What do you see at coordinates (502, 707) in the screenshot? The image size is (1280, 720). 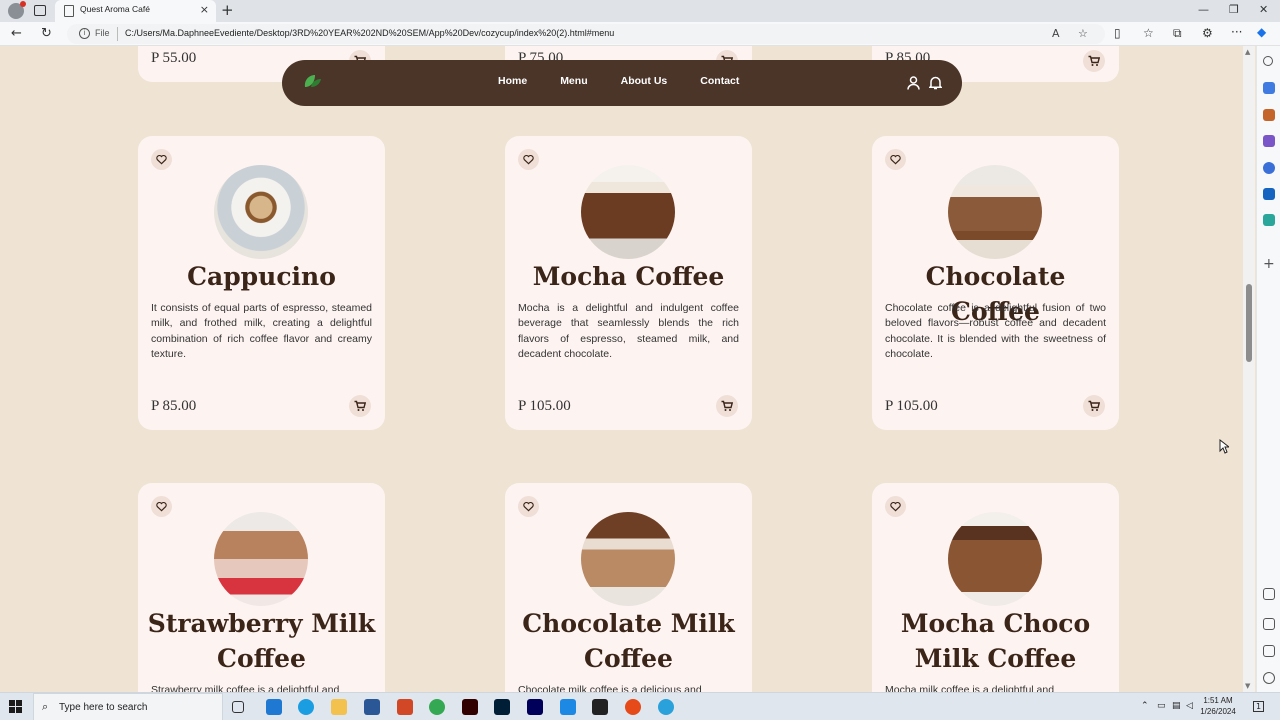 I see `photoshop-app-icon` at bounding box center [502, 707].